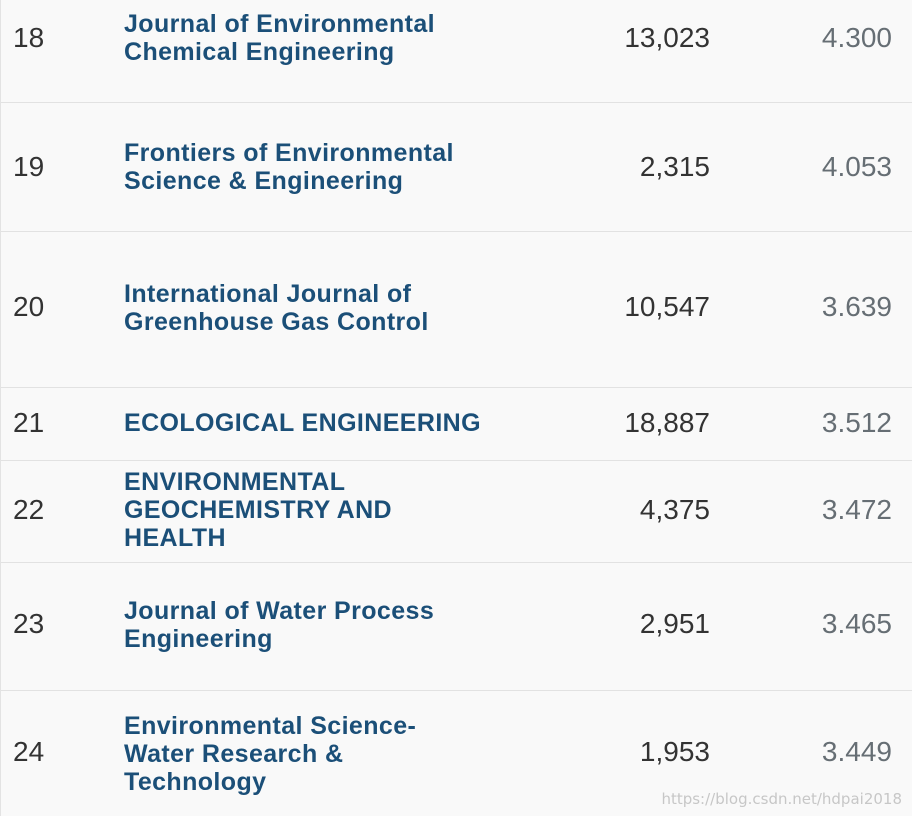 The image size is (912, 816). Describe the element at coordinates (29, 306) in the screenshot. I see `rank-cell: 20` at that location.